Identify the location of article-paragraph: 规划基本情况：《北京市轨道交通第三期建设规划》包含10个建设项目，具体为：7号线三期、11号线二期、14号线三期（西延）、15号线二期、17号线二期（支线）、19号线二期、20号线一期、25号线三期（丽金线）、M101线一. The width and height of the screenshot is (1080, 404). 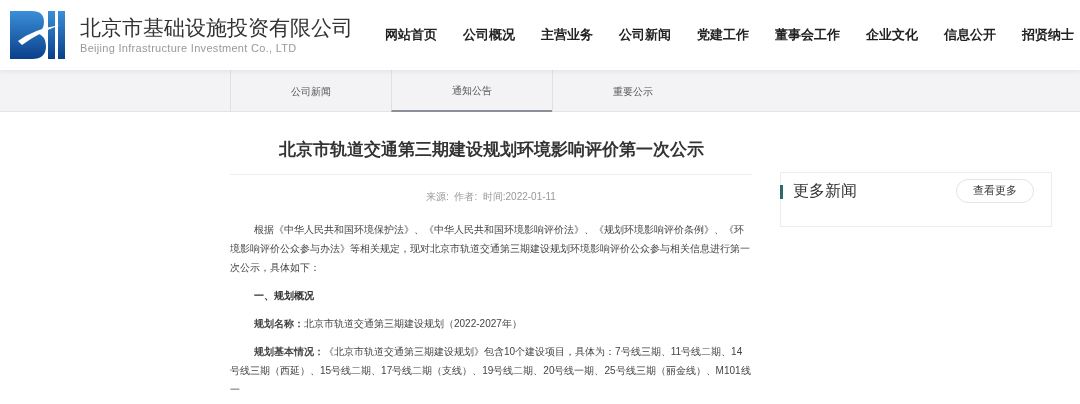
(491, 371).